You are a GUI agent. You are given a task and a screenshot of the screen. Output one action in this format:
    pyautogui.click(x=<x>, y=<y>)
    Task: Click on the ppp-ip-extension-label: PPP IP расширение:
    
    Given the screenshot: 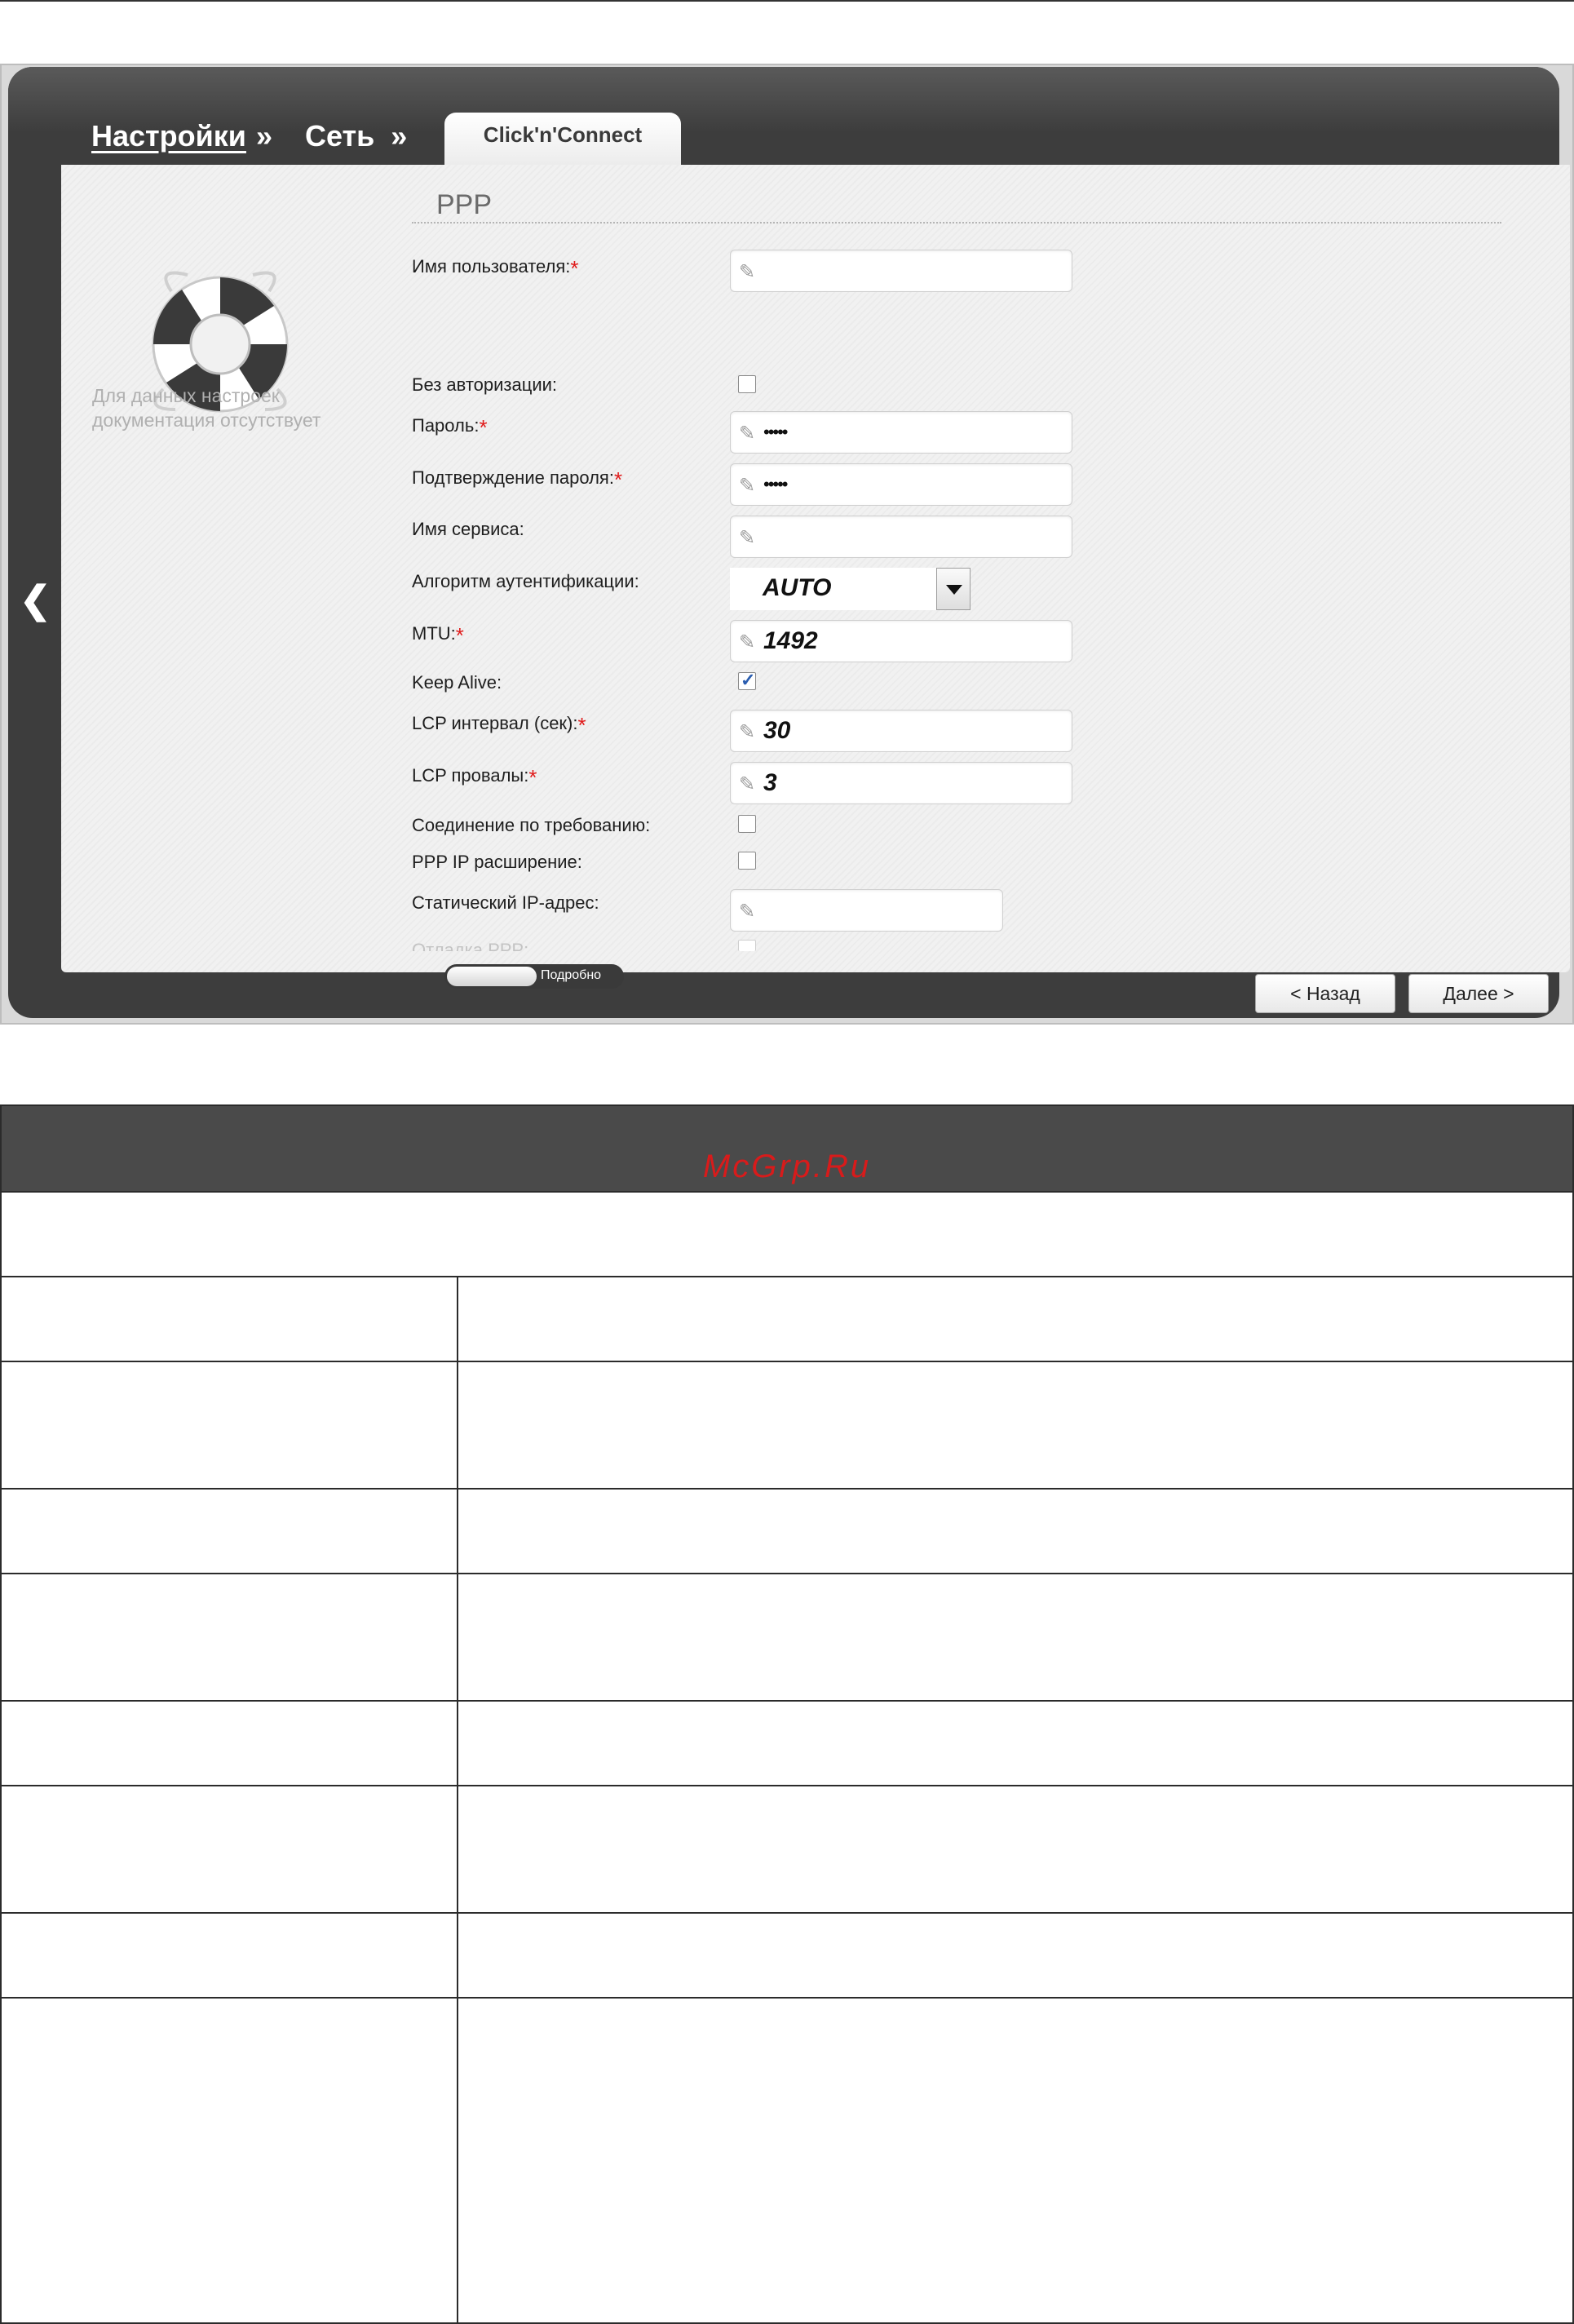 What is the action you would take?
    pyautogui.click(x=497, y=862)
    